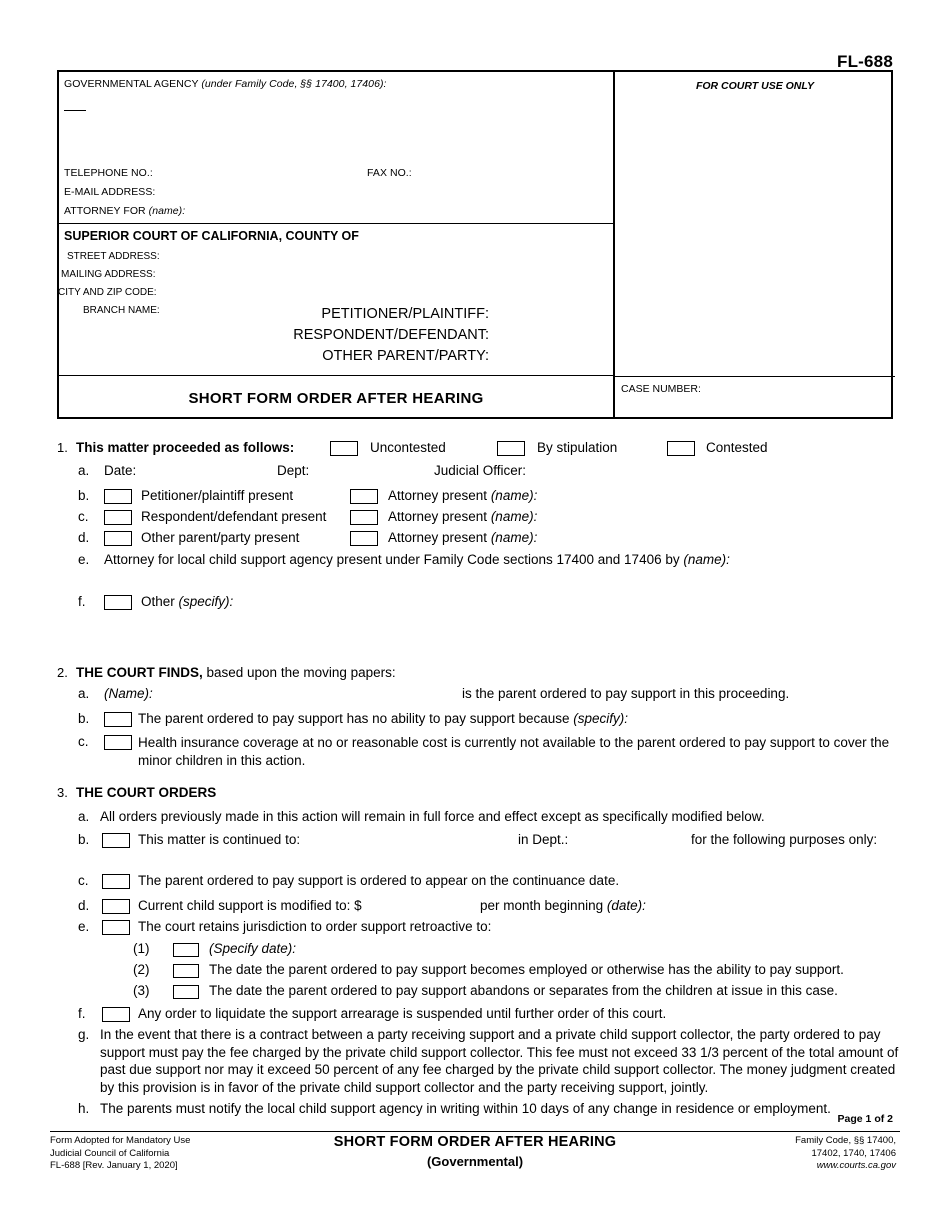 The image size is (950, 1230). What do you see at coordinates (364, 496) in the screenshot?
I see `checkbox-petitioner-attorney-present` at bounding box center [364, 496].